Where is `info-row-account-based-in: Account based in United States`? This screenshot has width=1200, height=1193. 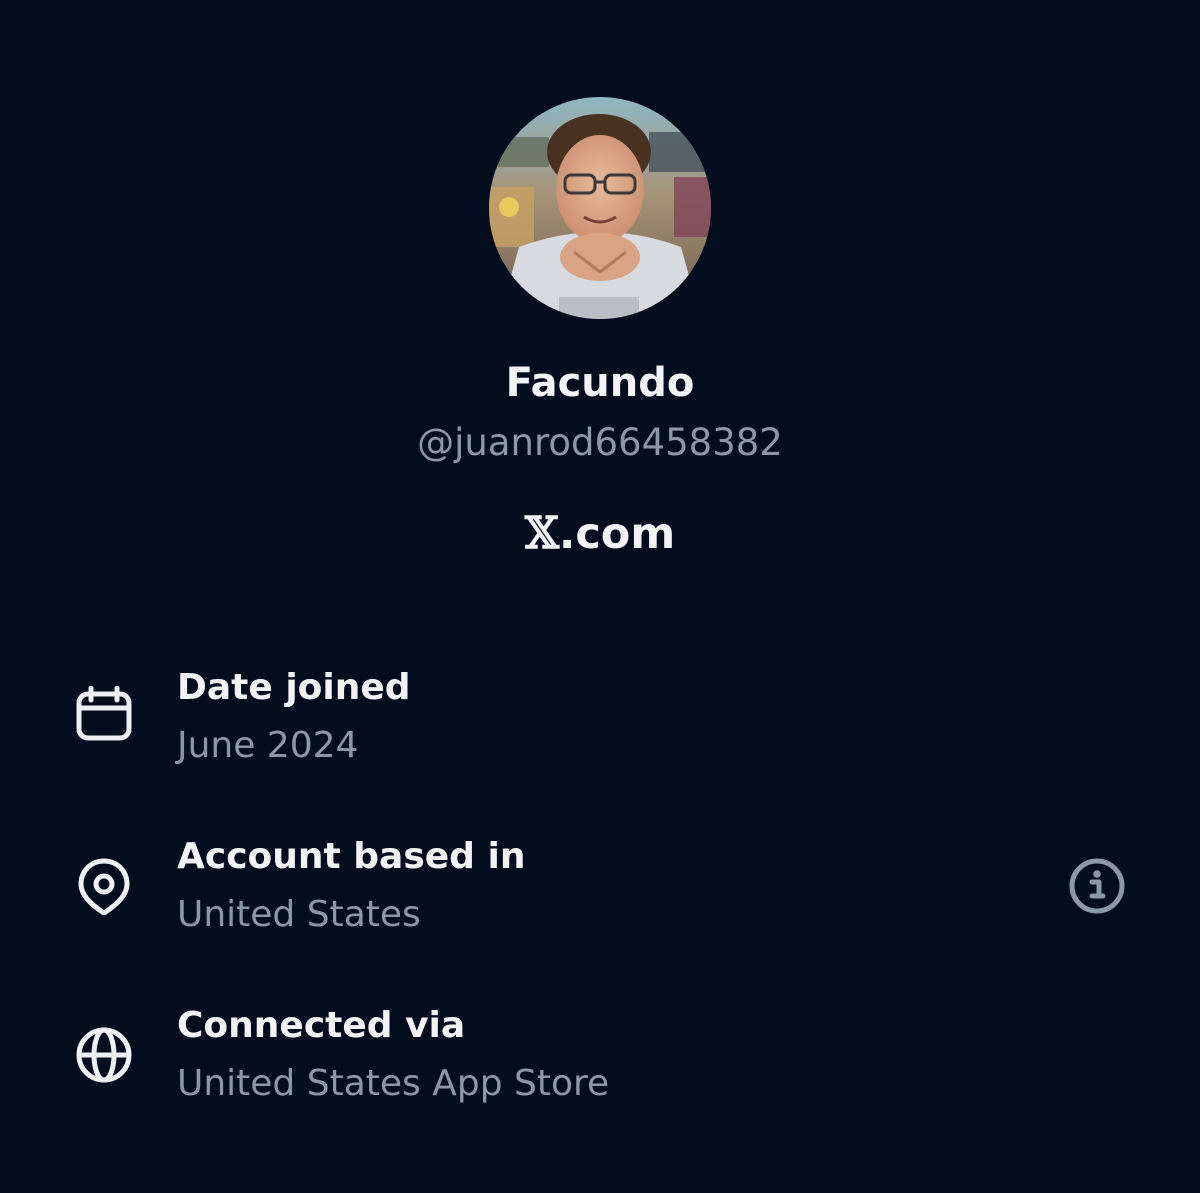 info-row-account-based-in: Account based in United States is located at coordinates (600, 898).